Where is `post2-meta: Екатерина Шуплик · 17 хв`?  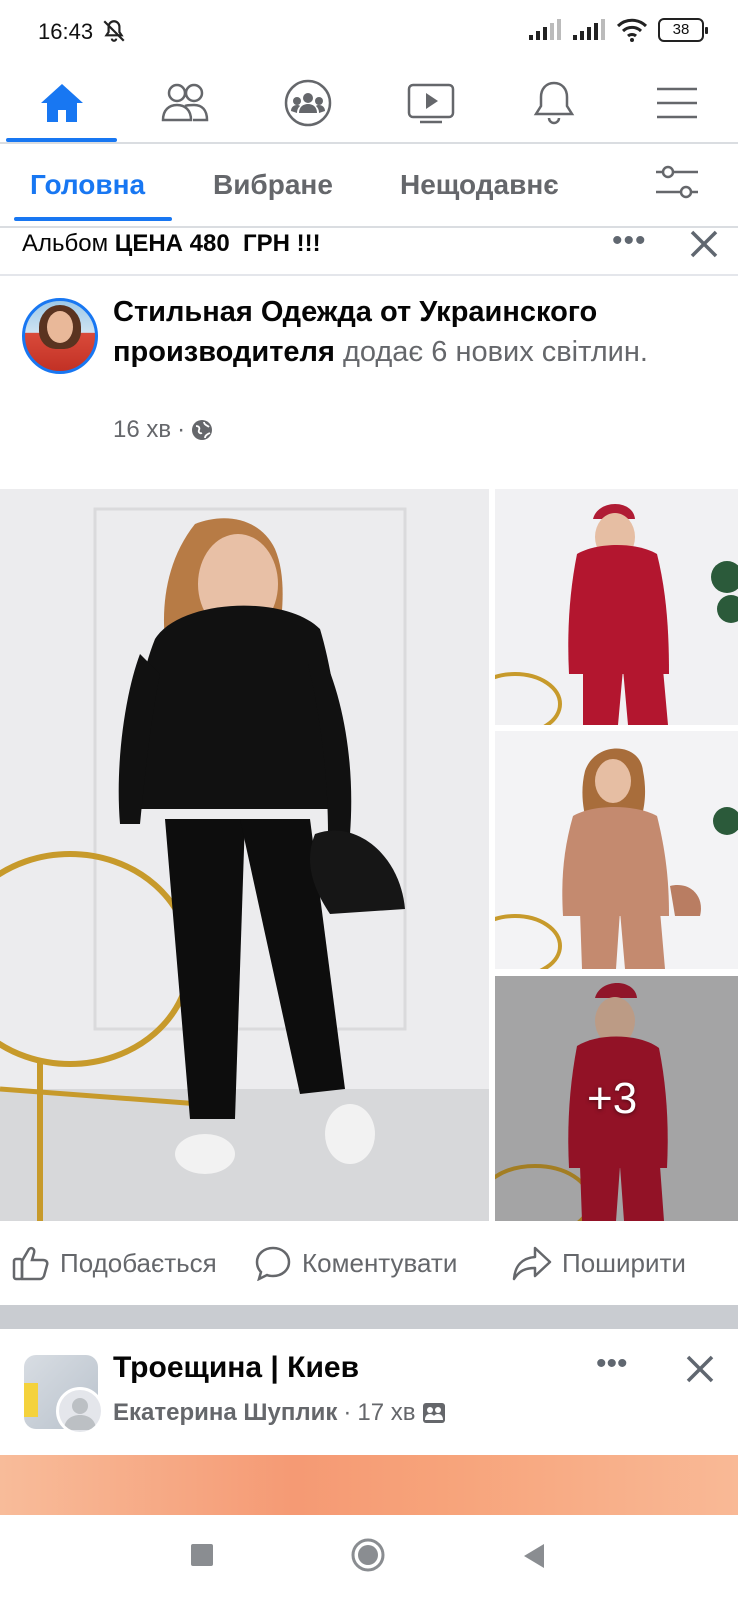 post2-meta: Екатерина Шуплик · 17 хв is located at coordinates (279, 1413).